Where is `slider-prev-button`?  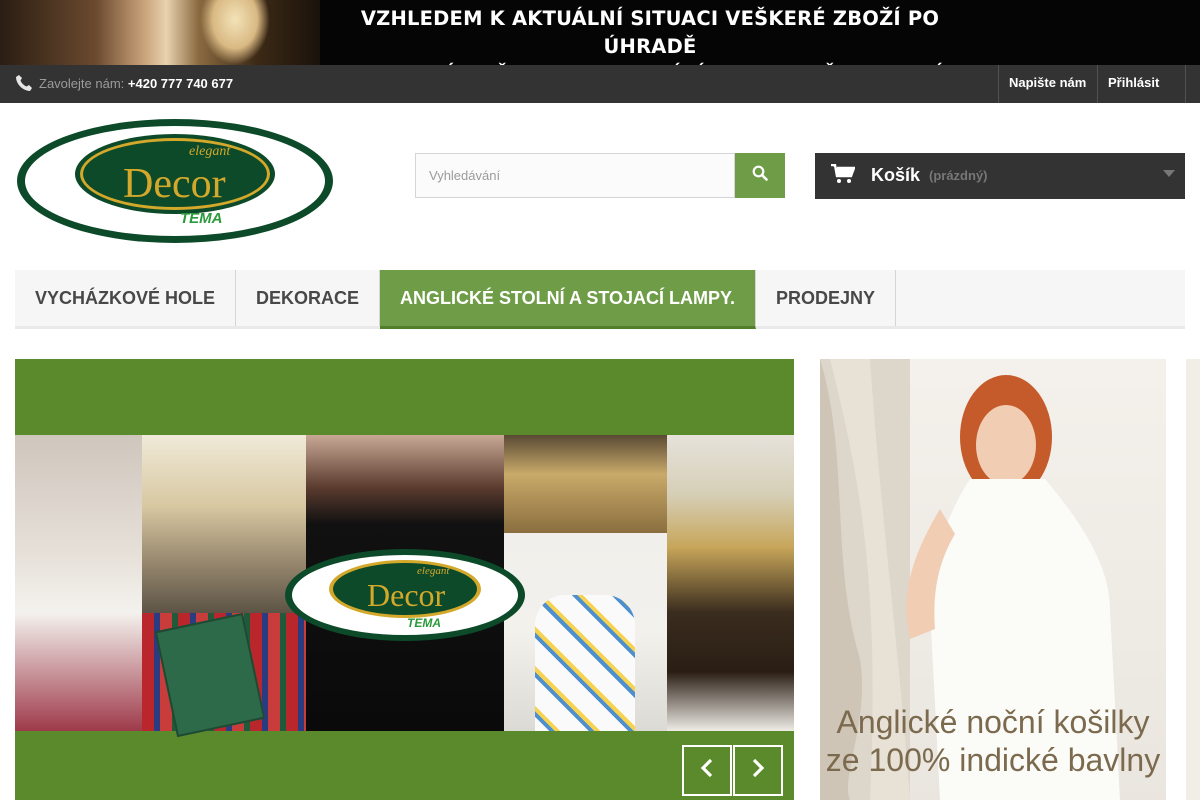
slider-prev-button is located at coordinates (707, 770).